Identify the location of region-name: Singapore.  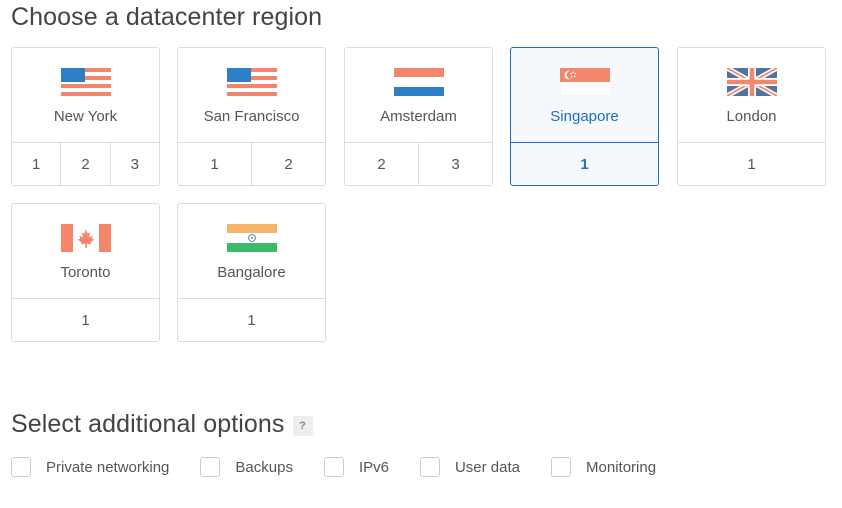
(584, 116).